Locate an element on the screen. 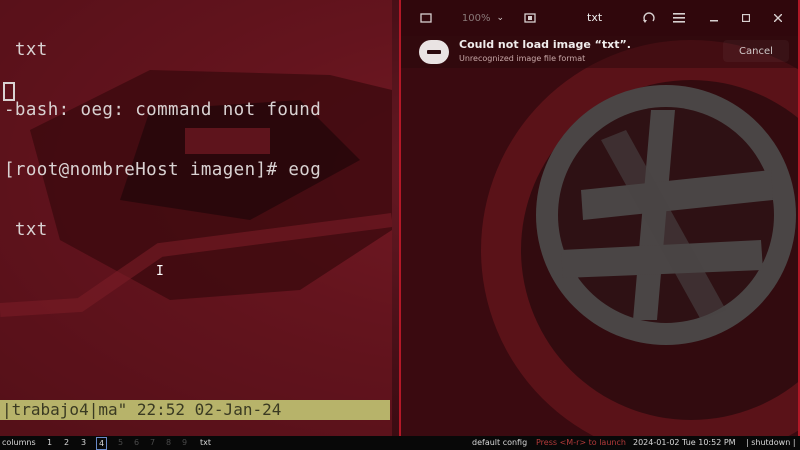  terminal-line: [root@nombreHost imagen]# eog is located at coordinates (163, 170).